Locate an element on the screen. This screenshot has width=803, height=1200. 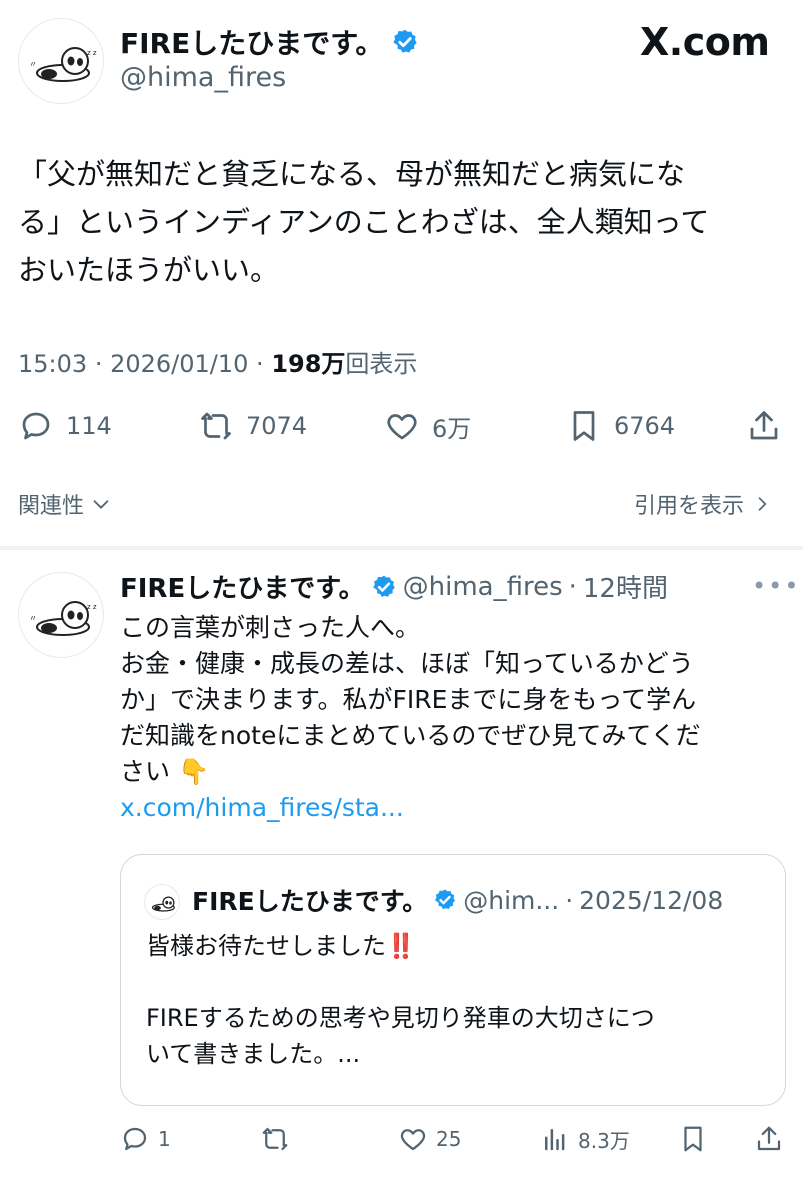
section-divider is located at coordinates (401, 548).